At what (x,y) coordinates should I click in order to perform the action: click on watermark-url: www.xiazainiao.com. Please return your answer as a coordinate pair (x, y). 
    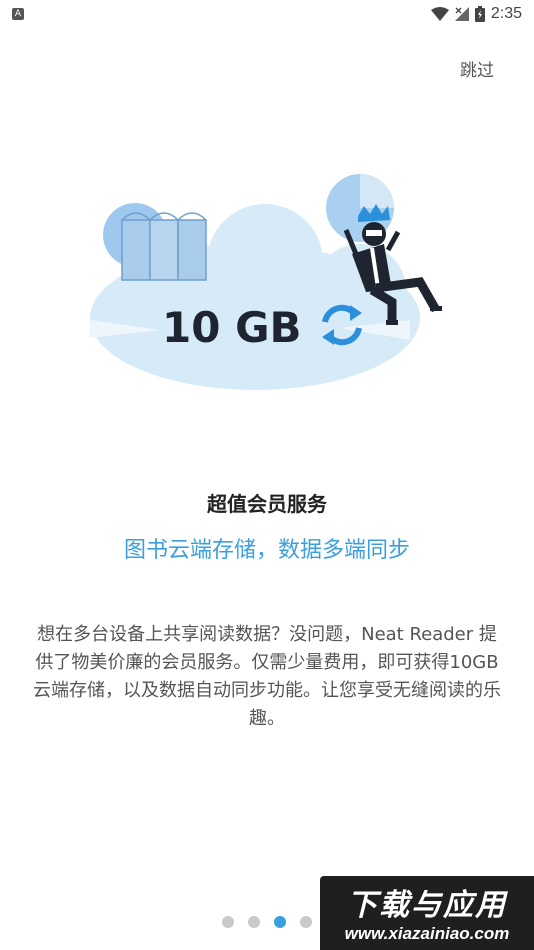
    Looking at the image, I should click on (427, 933).